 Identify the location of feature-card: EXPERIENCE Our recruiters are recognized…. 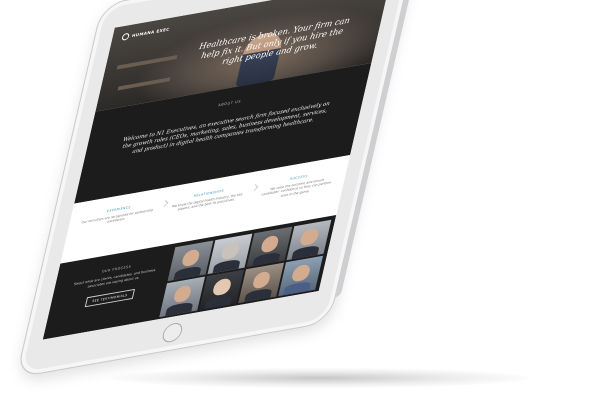
(118, 215).